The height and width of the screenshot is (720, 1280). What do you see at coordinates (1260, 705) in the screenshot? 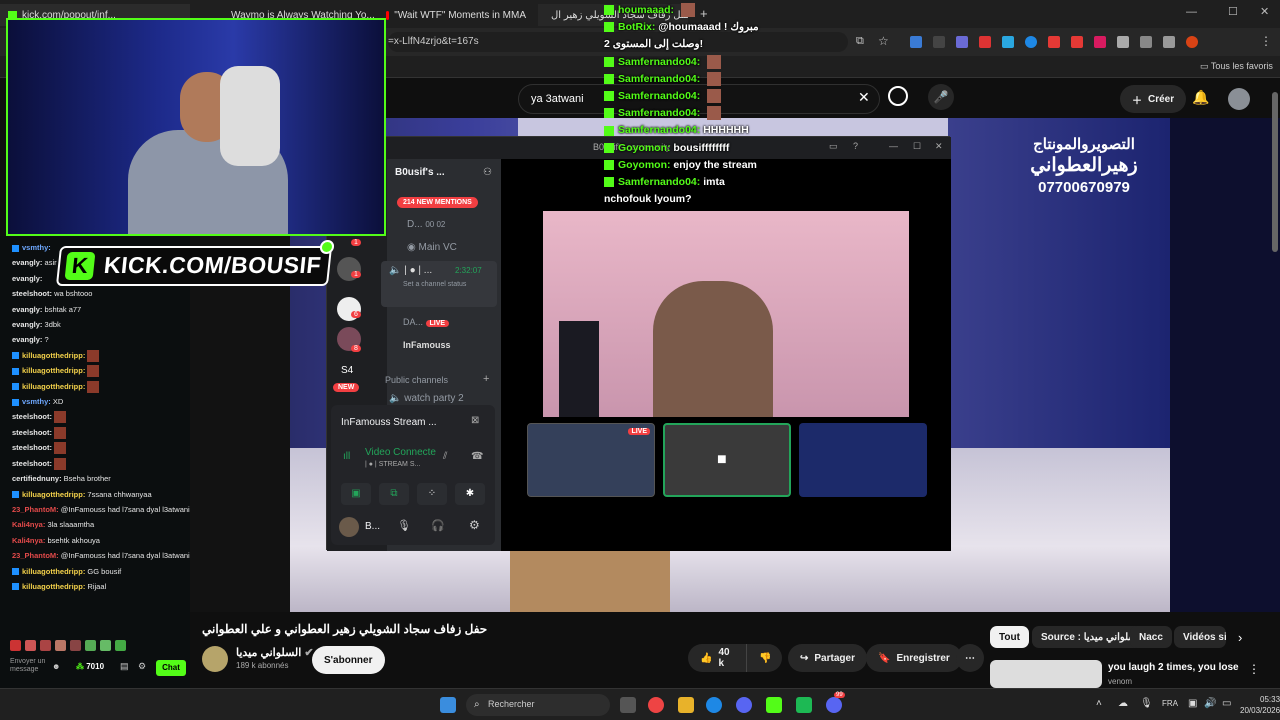
I see `clock: 05:33 20/03/2026` at bounding box center [1260, 705].